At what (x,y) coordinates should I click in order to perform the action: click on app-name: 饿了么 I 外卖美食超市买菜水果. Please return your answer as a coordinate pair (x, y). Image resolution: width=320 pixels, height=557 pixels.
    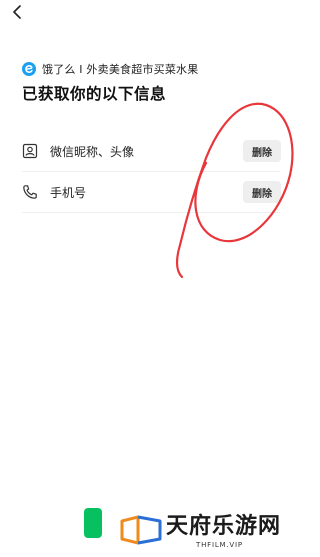
    Looking at the image, I should click on (120, 69).